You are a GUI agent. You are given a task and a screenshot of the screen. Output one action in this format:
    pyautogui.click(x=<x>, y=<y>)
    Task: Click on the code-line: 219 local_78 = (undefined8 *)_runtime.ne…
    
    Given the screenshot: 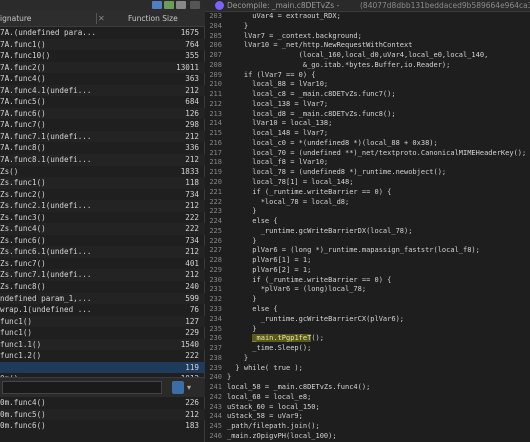 What is the action you would take?
    pyautogui.click(x=367, y=173)
    